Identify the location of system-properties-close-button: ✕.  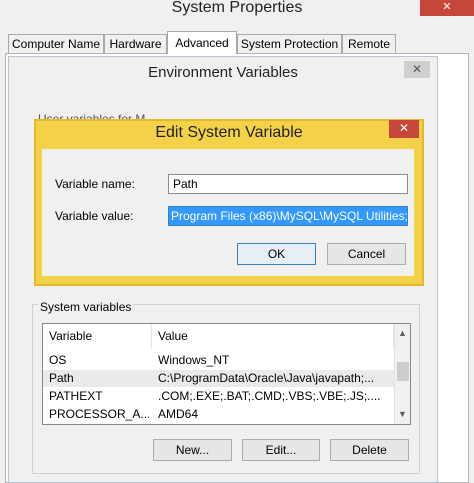
(447, 8).